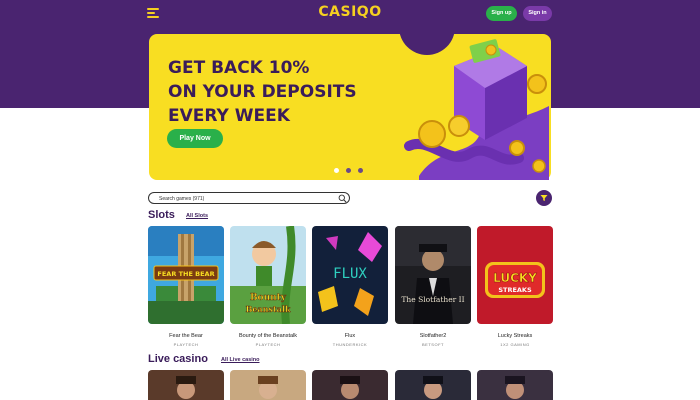 The height and width of the screenshot is (400, 700). I want to click on all-live-casino-link: All Live casino, so click(240, 360).